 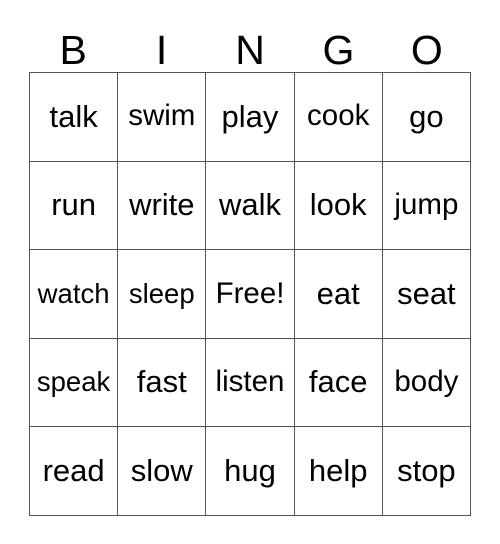 What do you see at coordinates (338, 50) in the screenshot?
I see `bingo-header-letter-g: G` at bounding box center [338, 50].